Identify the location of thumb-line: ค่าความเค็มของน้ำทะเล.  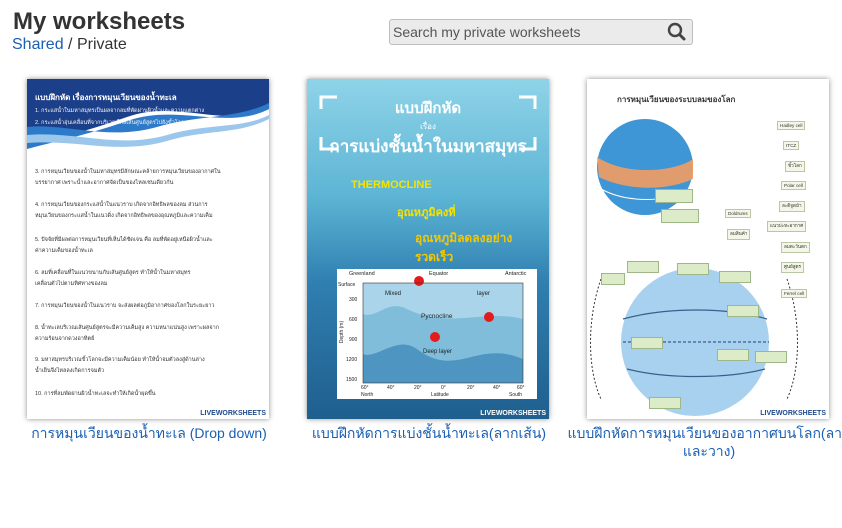
(64, 251).